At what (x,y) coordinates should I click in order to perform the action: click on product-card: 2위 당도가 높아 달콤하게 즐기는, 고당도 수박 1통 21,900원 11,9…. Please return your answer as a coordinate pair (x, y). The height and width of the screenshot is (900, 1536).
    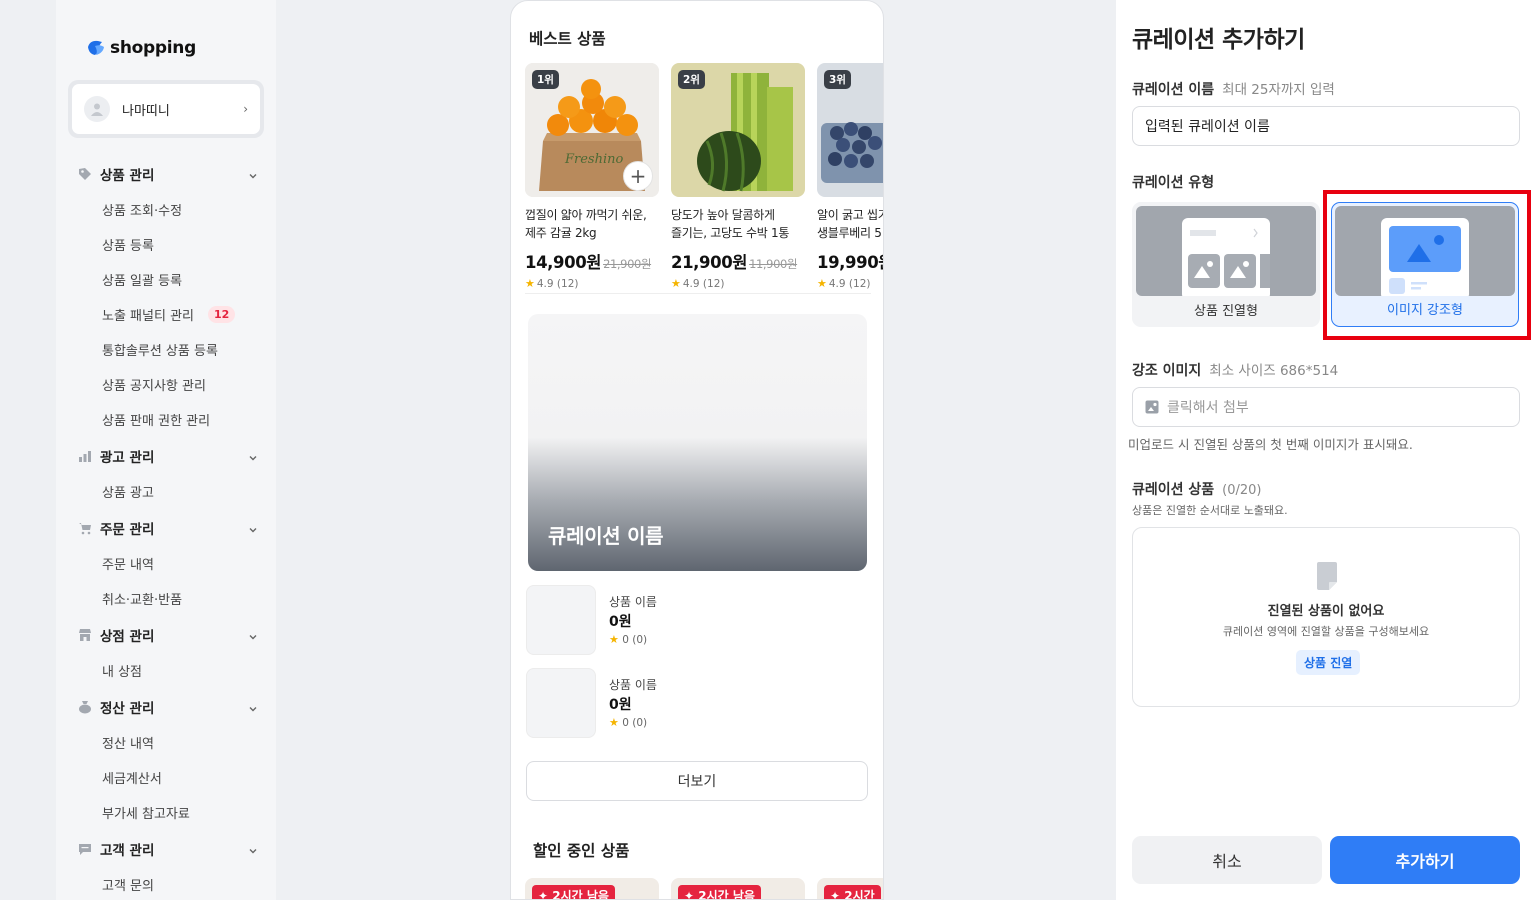
    Looking at the image, I should click on (738, 176).